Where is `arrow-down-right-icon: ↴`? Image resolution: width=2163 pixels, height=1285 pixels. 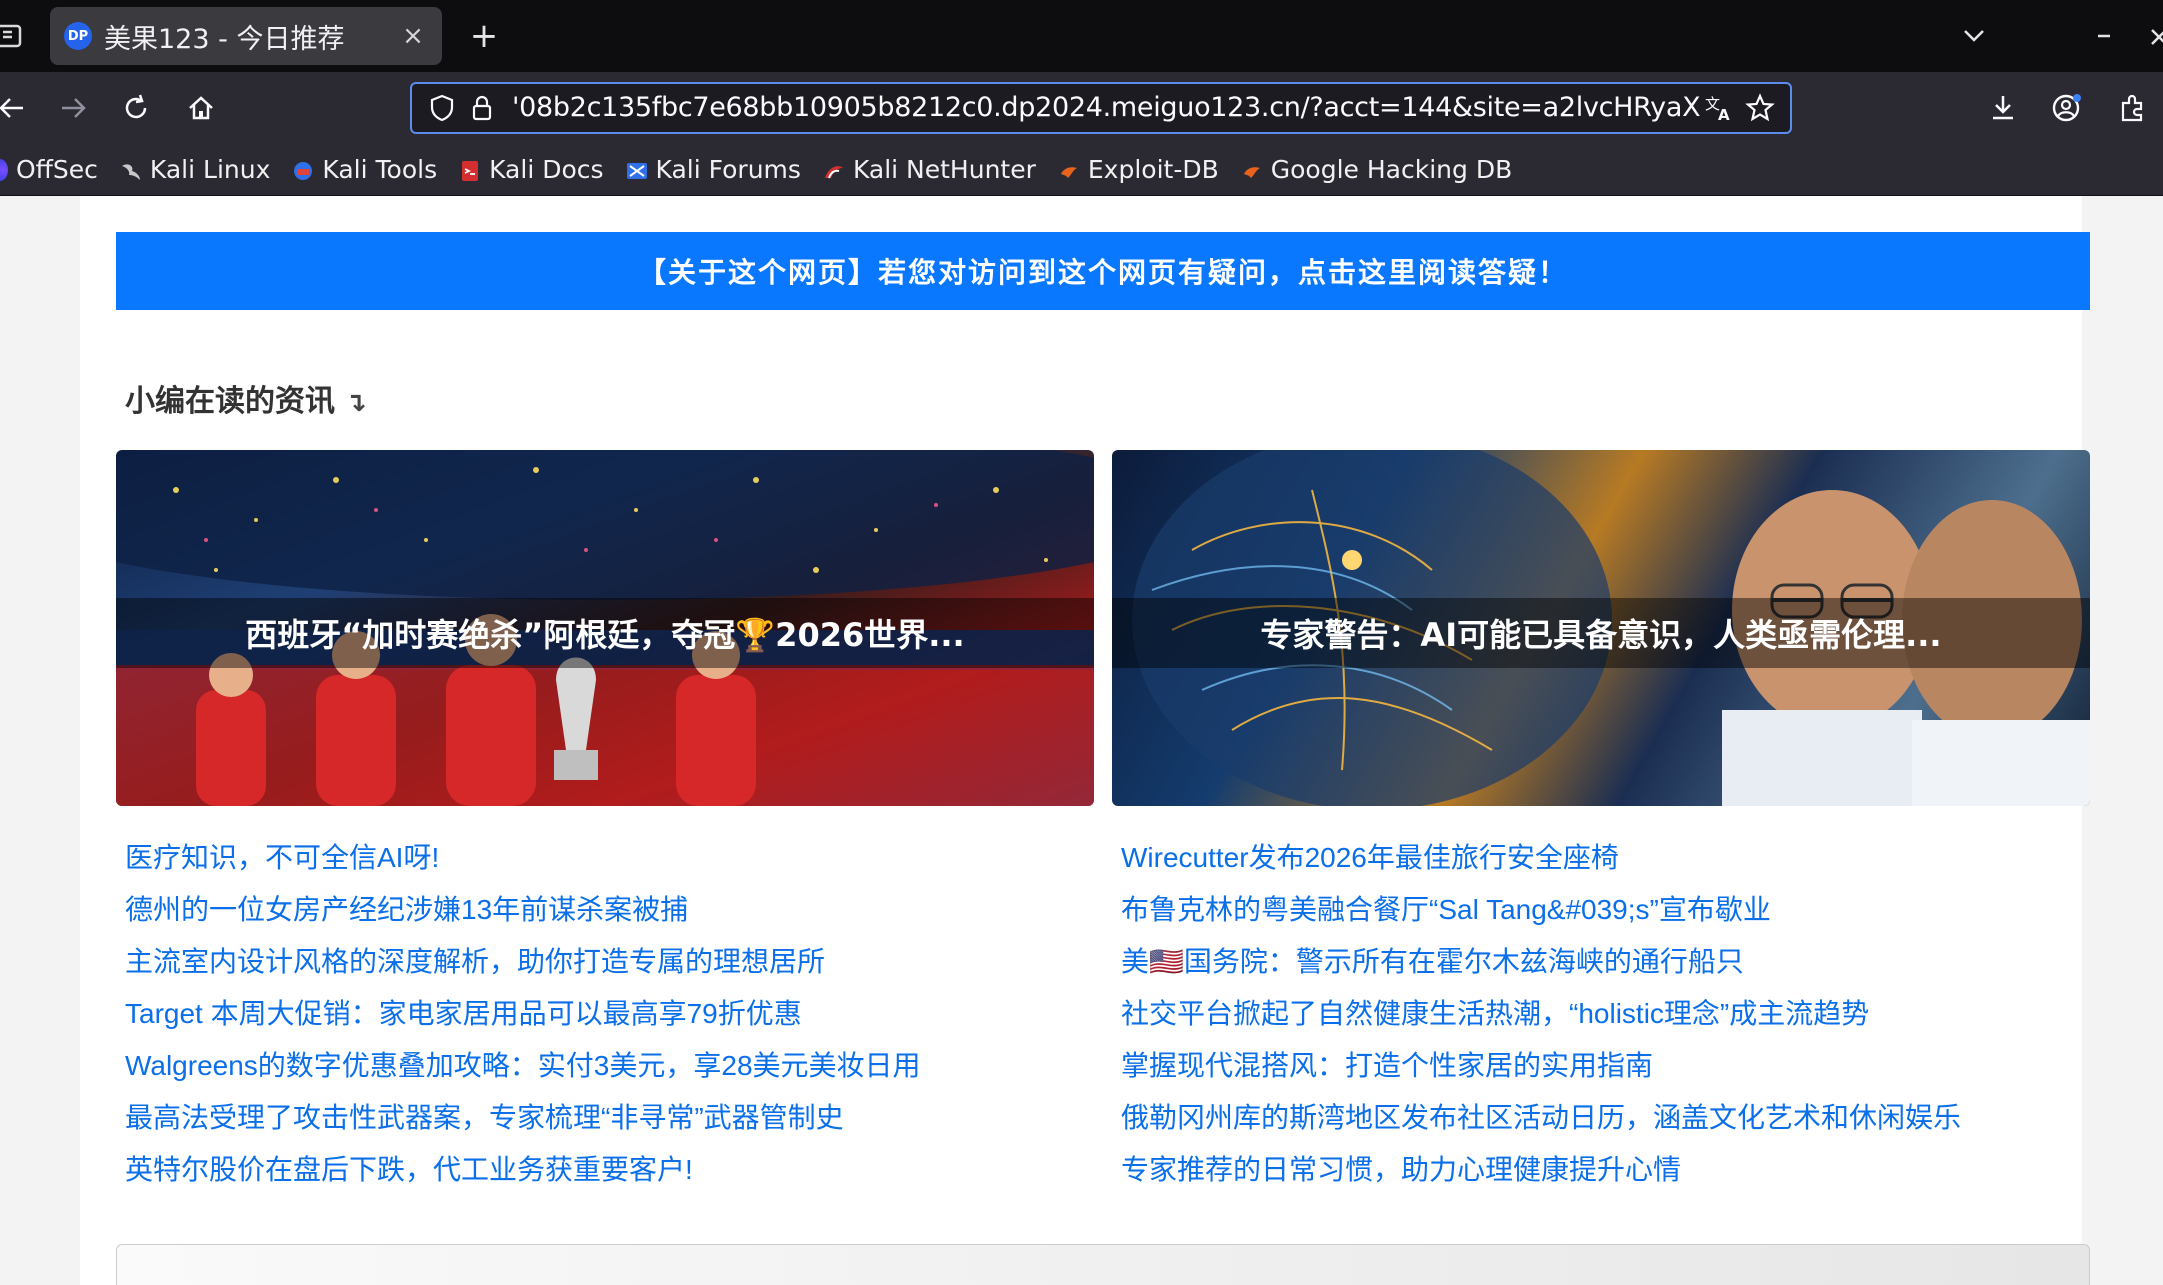 arrow-down-right-icon: ↴ is located at coordinates (356, 403).